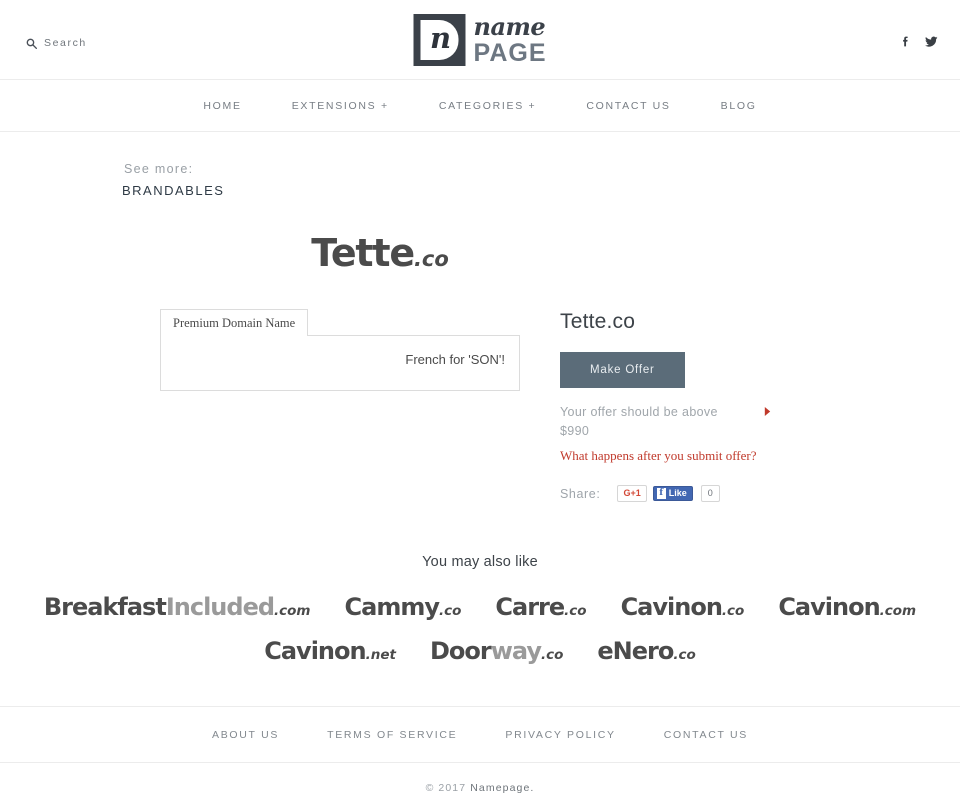 This screenshot has width=960, height=796. I want to click on google-plus-one-button: G+1, so click(632, 494).